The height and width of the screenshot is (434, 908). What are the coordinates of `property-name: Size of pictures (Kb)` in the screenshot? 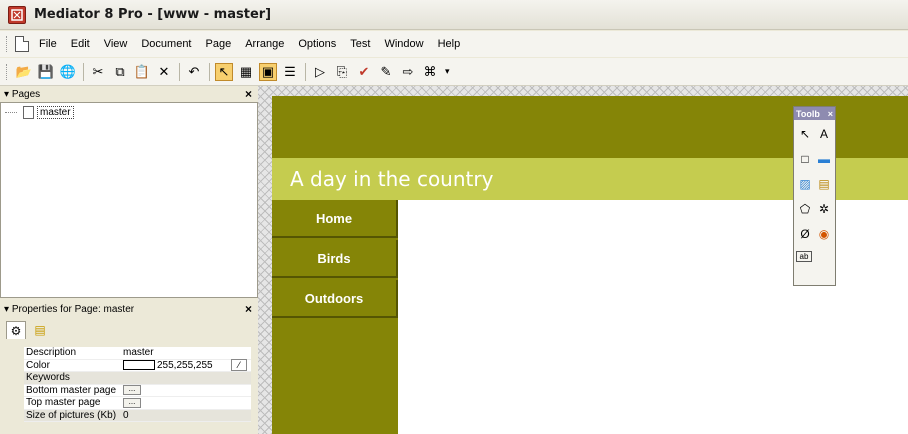 It's located at (71, 415).